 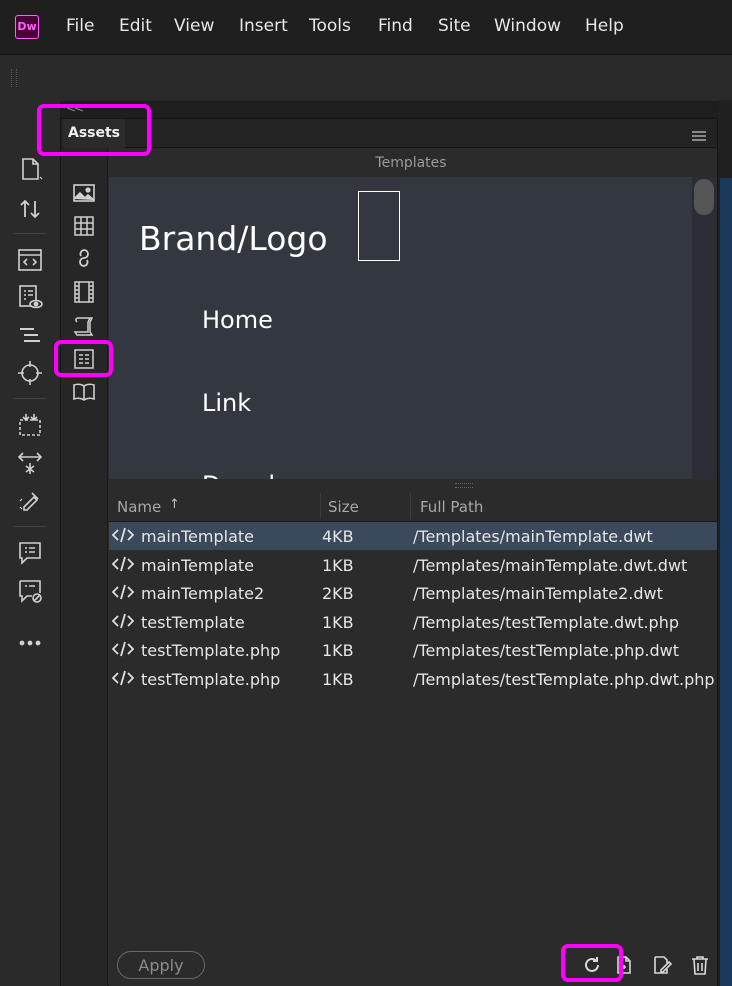 I want to click on menu-window: Window, so click(x=527, y=26).